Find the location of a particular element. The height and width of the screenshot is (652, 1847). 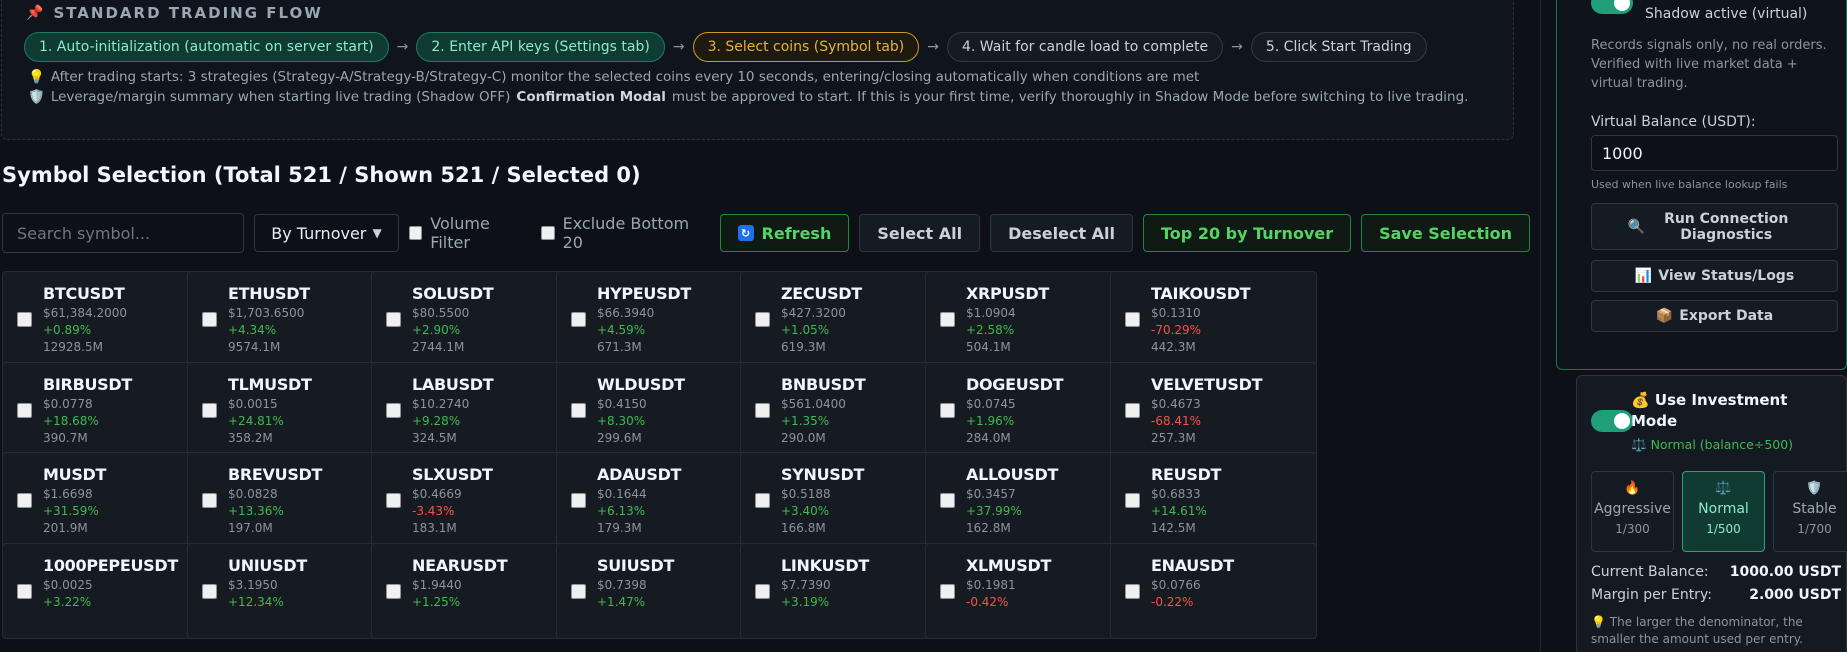

column-divider is located at coordinates (1540, 326).